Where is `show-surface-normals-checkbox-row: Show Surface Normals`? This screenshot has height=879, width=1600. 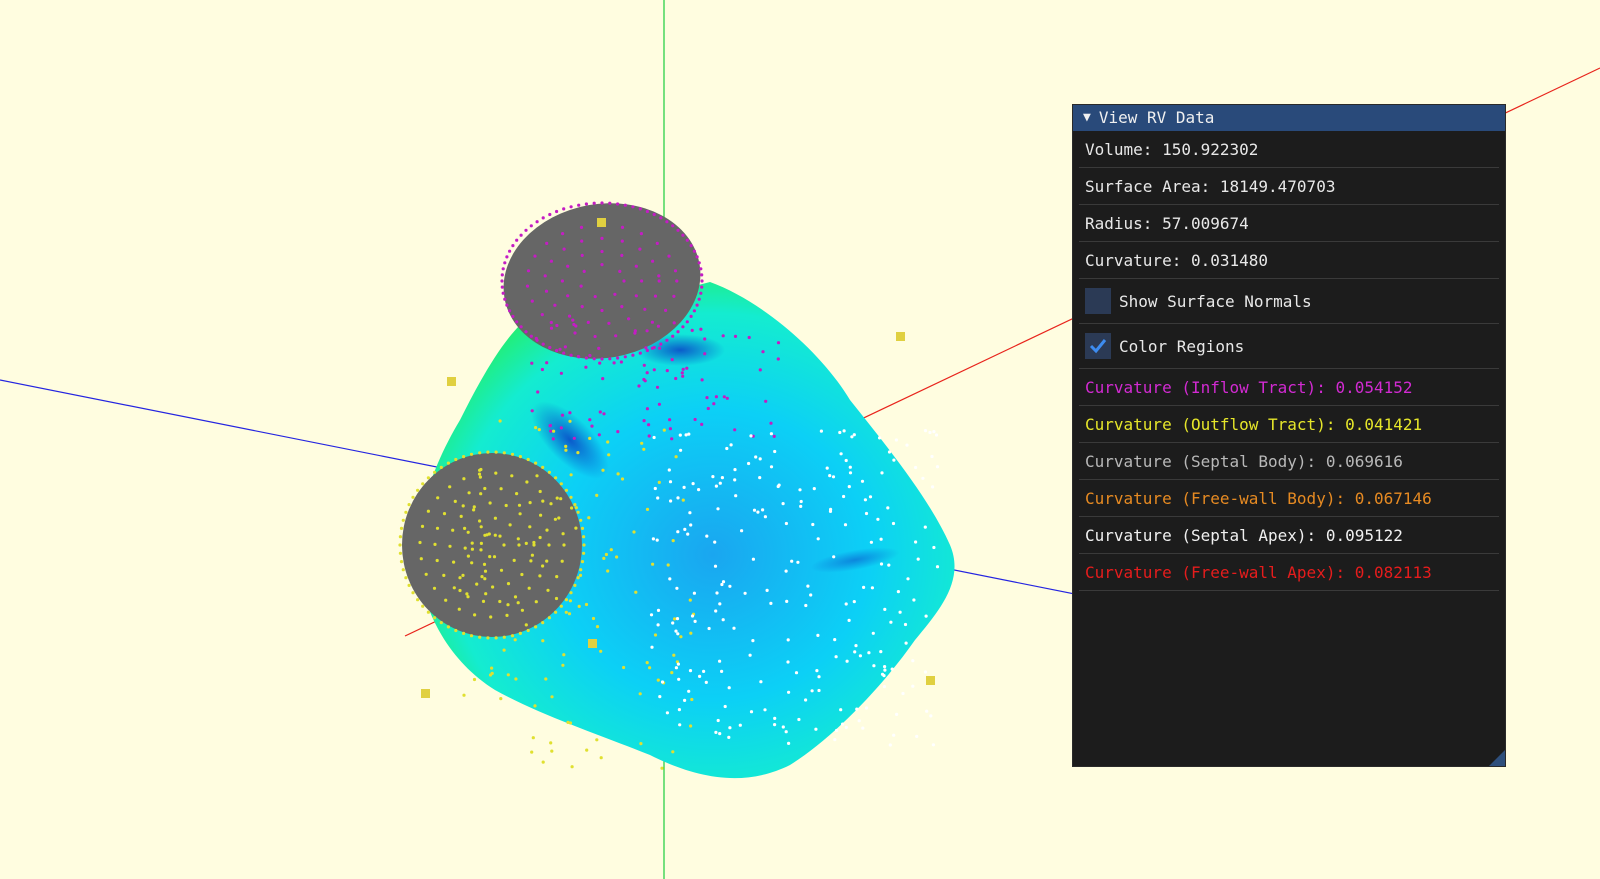
show-surface-normals-checkbox-row: Show Surface Normals is located at coordinates (1289, 301).